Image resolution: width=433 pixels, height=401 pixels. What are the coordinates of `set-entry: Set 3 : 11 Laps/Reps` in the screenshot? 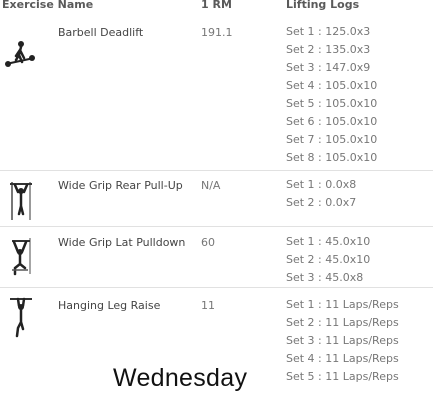 It's located at (342, 340).